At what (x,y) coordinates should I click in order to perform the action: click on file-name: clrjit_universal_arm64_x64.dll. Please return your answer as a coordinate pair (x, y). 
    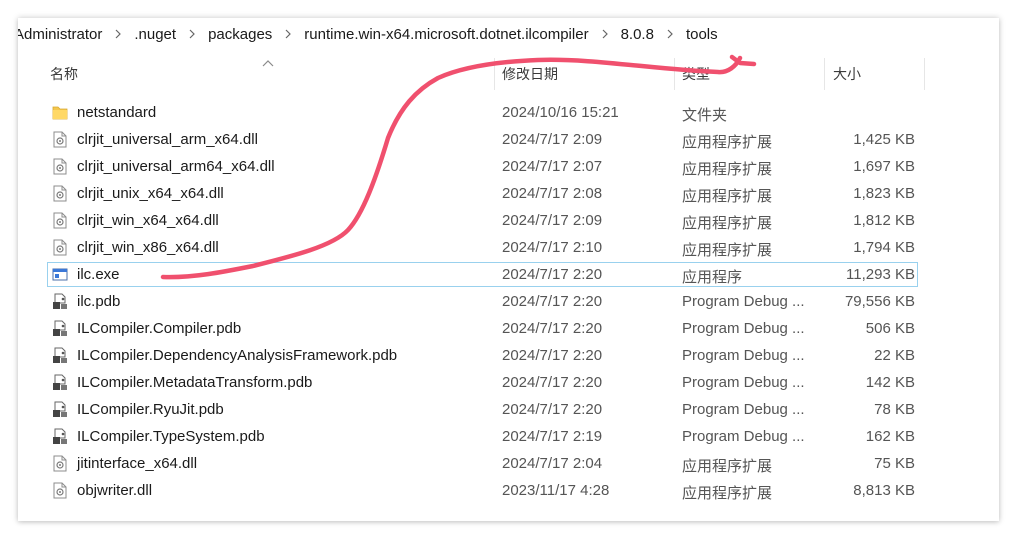
    Looking at the image, I should click on (176, 166).